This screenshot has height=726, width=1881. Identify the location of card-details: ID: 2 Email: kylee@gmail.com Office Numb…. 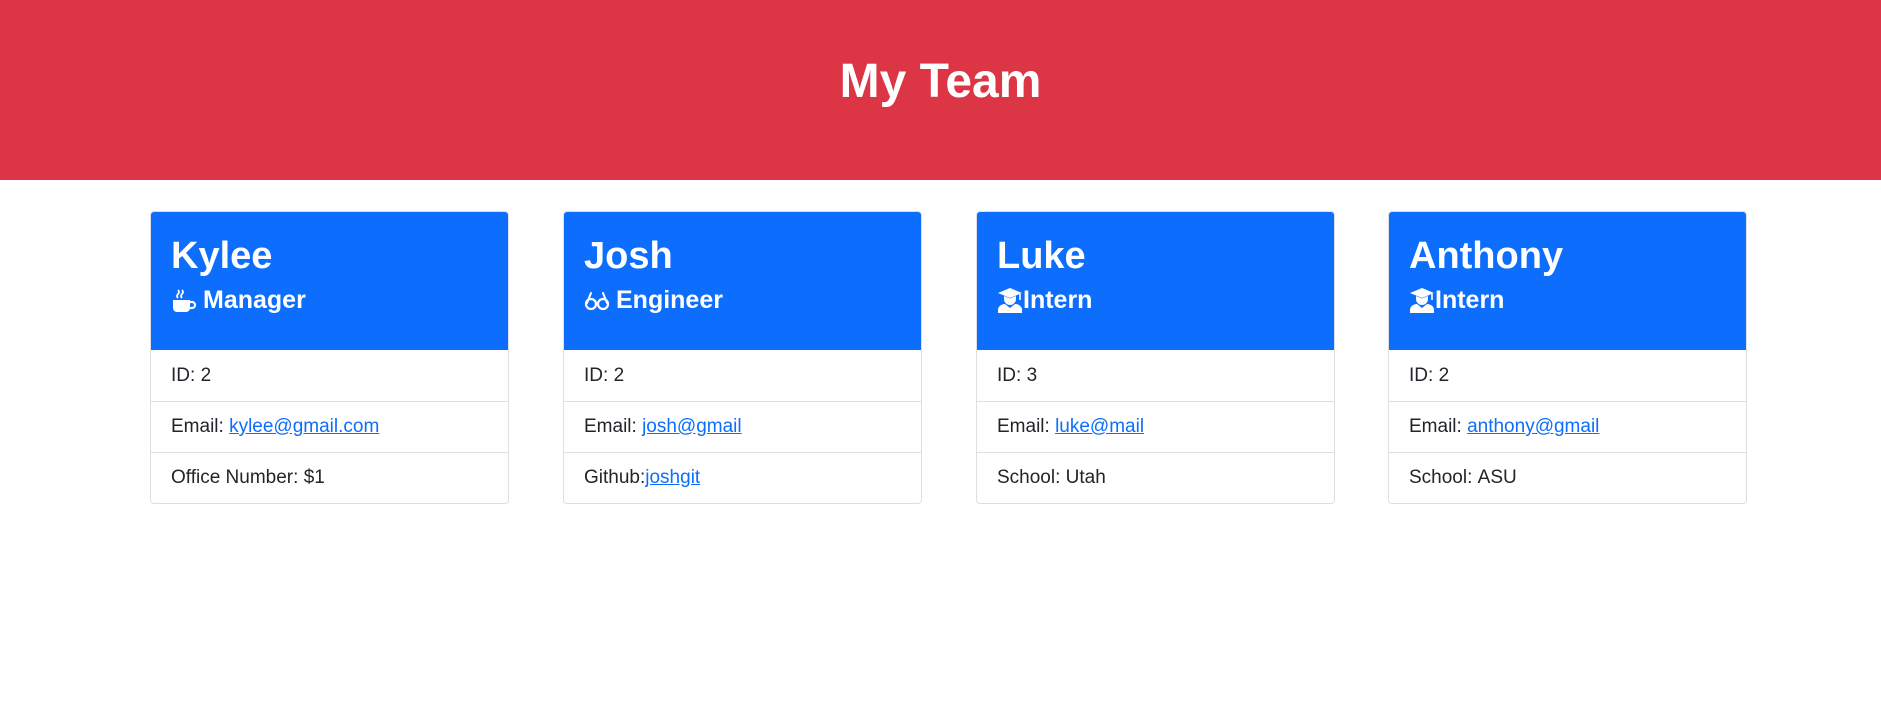
(329, 426).